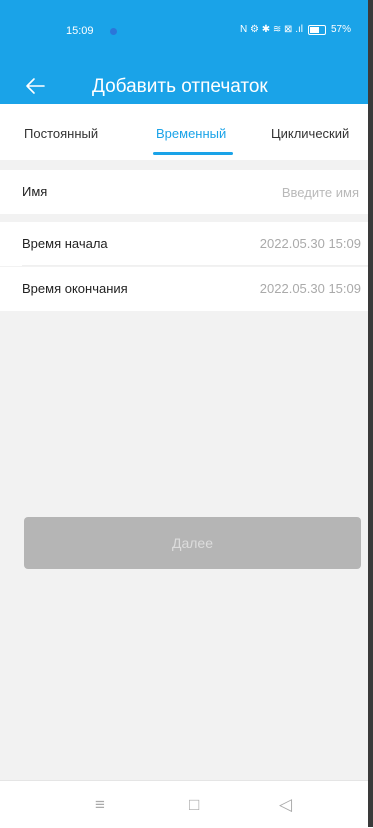 This screenshot has height=828, width=373. What do you see at coordinates (75, 288) in the screenshot?
I see `end-time-label: Время окончания` at bounding box center [75, 288].